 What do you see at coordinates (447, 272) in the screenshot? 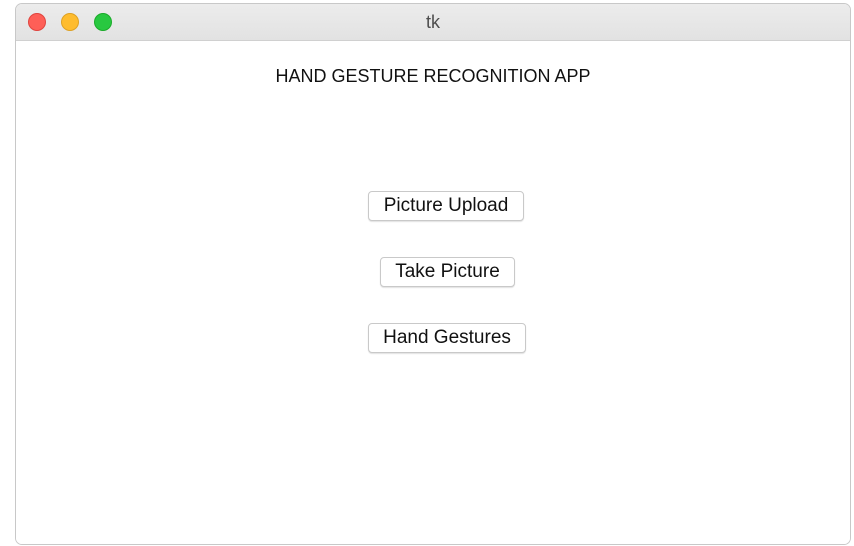
I see `take-picture-button: Take Picture` at bounding box center [447, 272].